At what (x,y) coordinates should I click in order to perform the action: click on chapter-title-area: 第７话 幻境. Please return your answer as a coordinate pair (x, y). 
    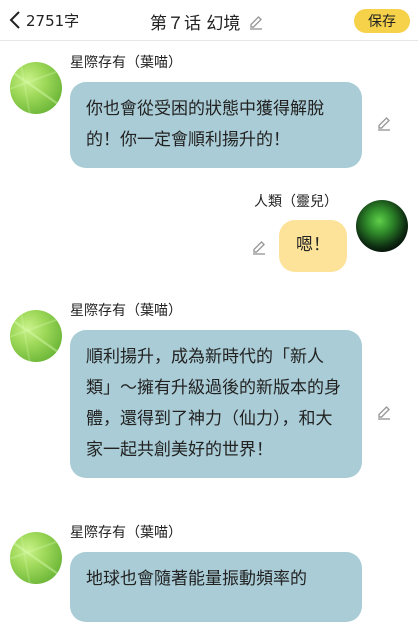
    Looking at the image, I should click on (207, 21).